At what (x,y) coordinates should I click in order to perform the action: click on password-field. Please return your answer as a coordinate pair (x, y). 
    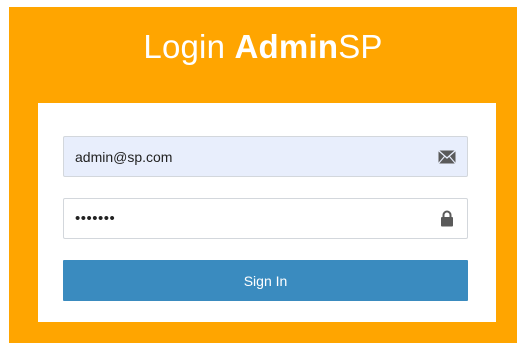
    Looking at the image, I should click on (265, 218).